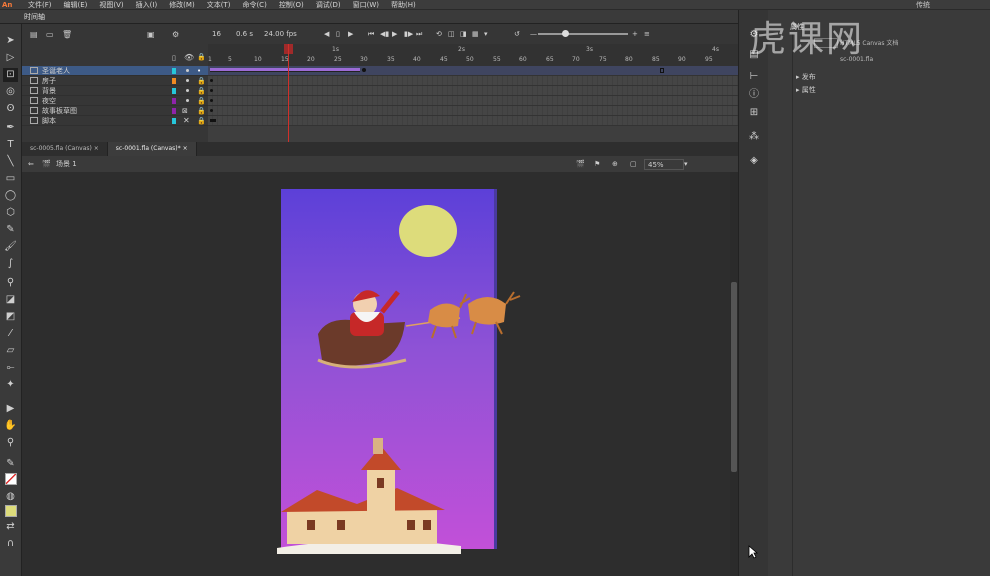 The width and height of the screenshot is (990, 576). What do you see at coordinates (734, 377) in the screenshot?
I see `scrollbar-thumb` at bounding box center [734, 377].